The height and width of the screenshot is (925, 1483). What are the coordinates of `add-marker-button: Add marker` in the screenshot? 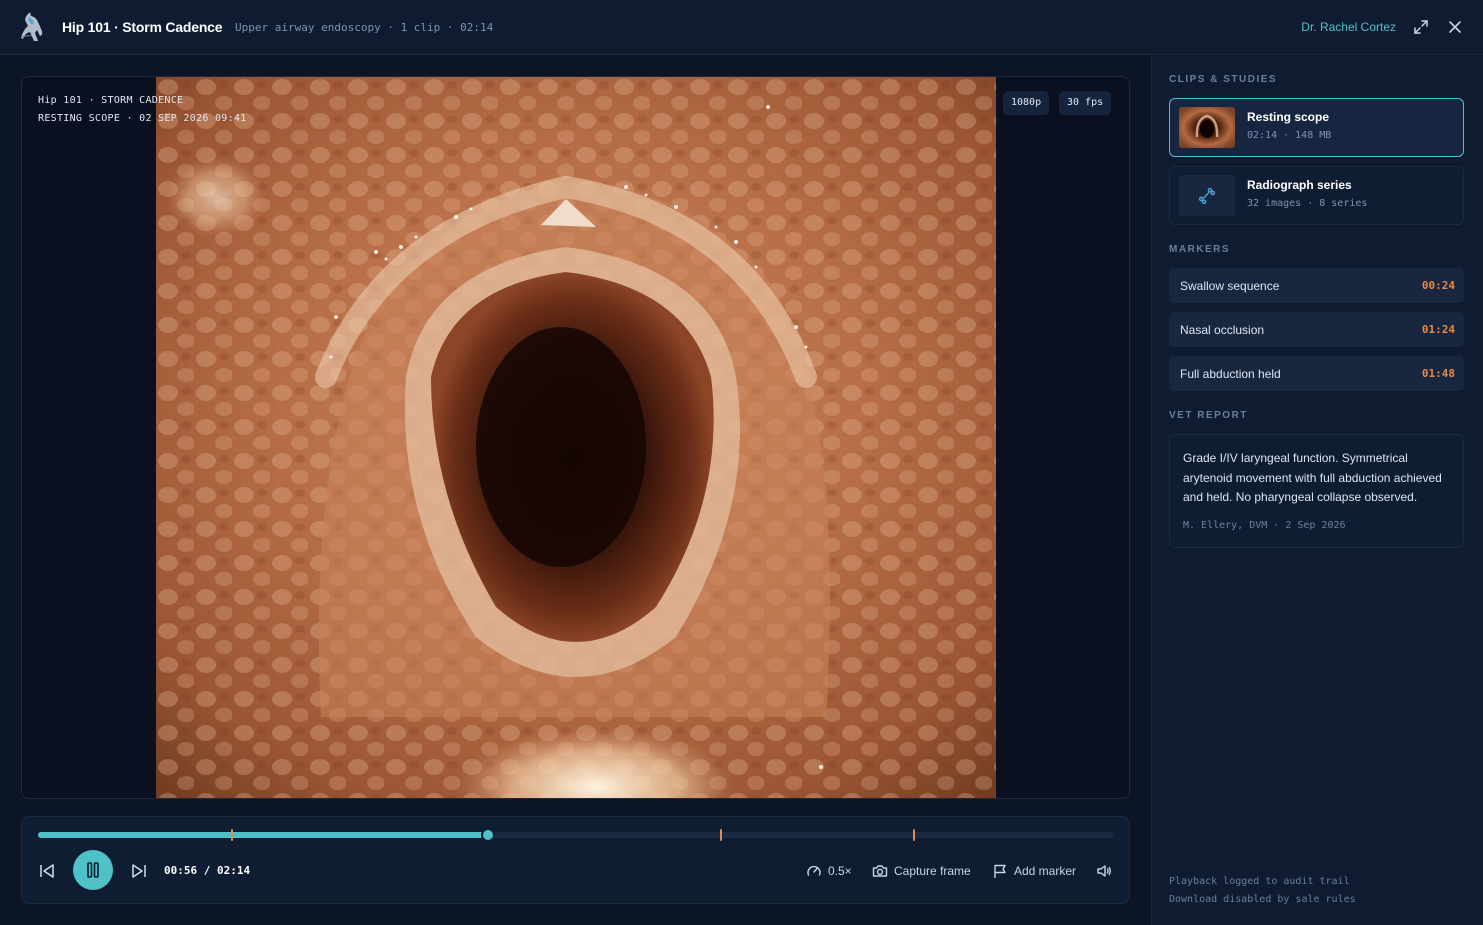 It's located at (1034, 871).